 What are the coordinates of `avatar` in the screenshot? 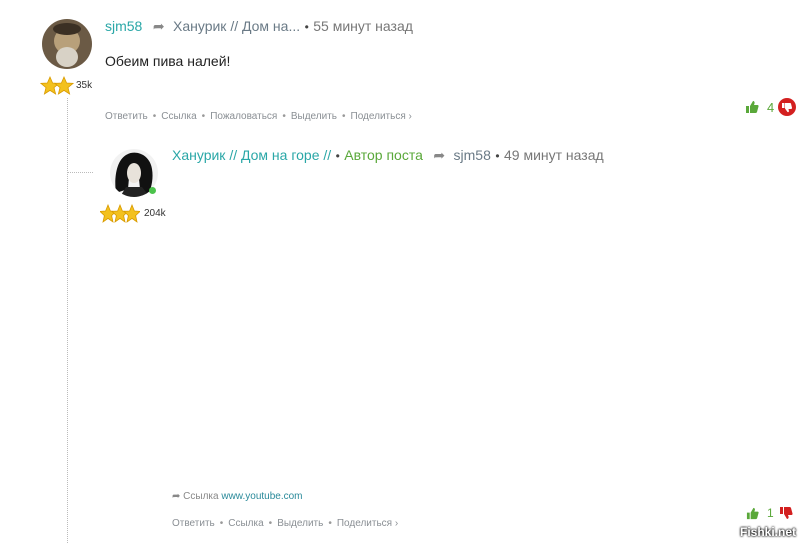 It's located at (67, 44).